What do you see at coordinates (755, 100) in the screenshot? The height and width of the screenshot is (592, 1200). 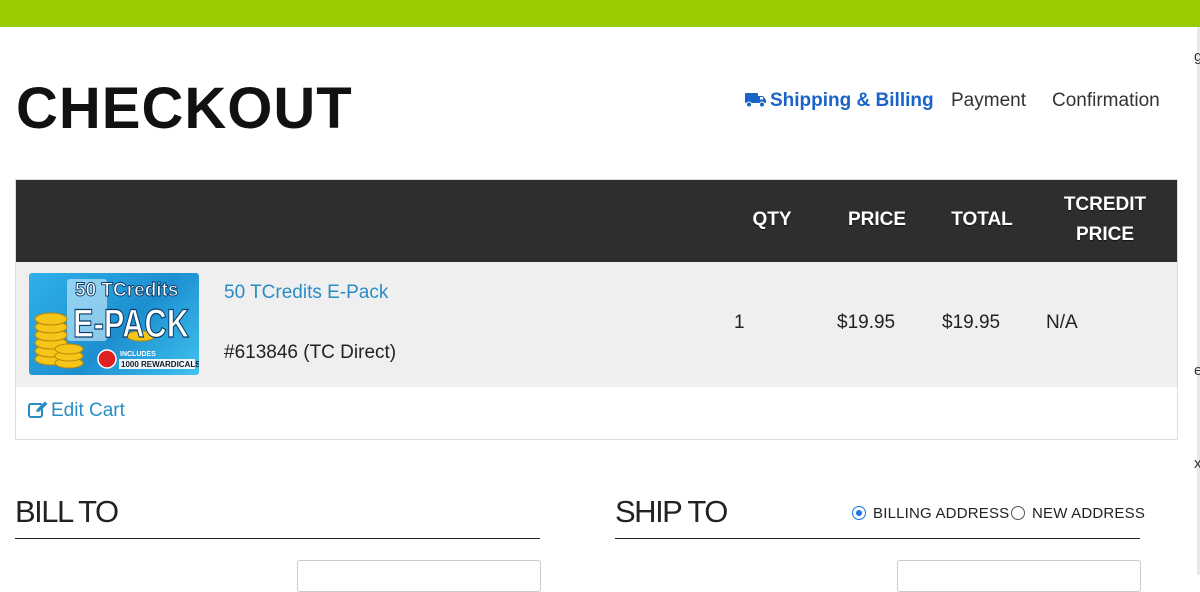 I see `truck-icon` at bounding box center [755, 100].